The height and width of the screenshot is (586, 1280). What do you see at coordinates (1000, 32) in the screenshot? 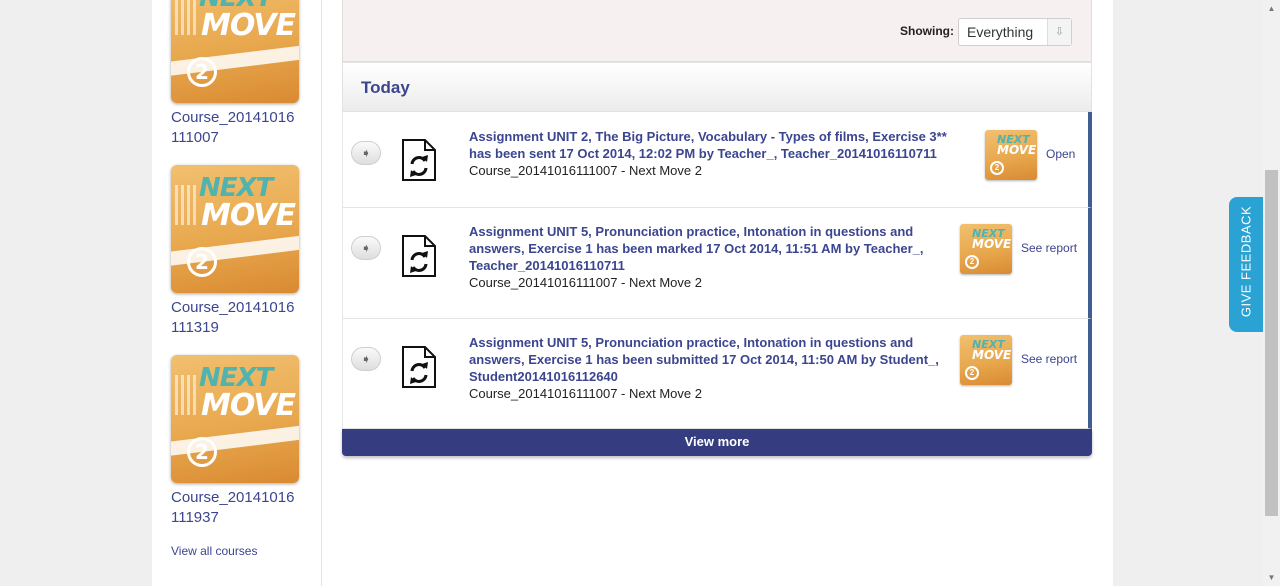
I see `showing-select-value: Everything` at bounding box center [1000, 32].